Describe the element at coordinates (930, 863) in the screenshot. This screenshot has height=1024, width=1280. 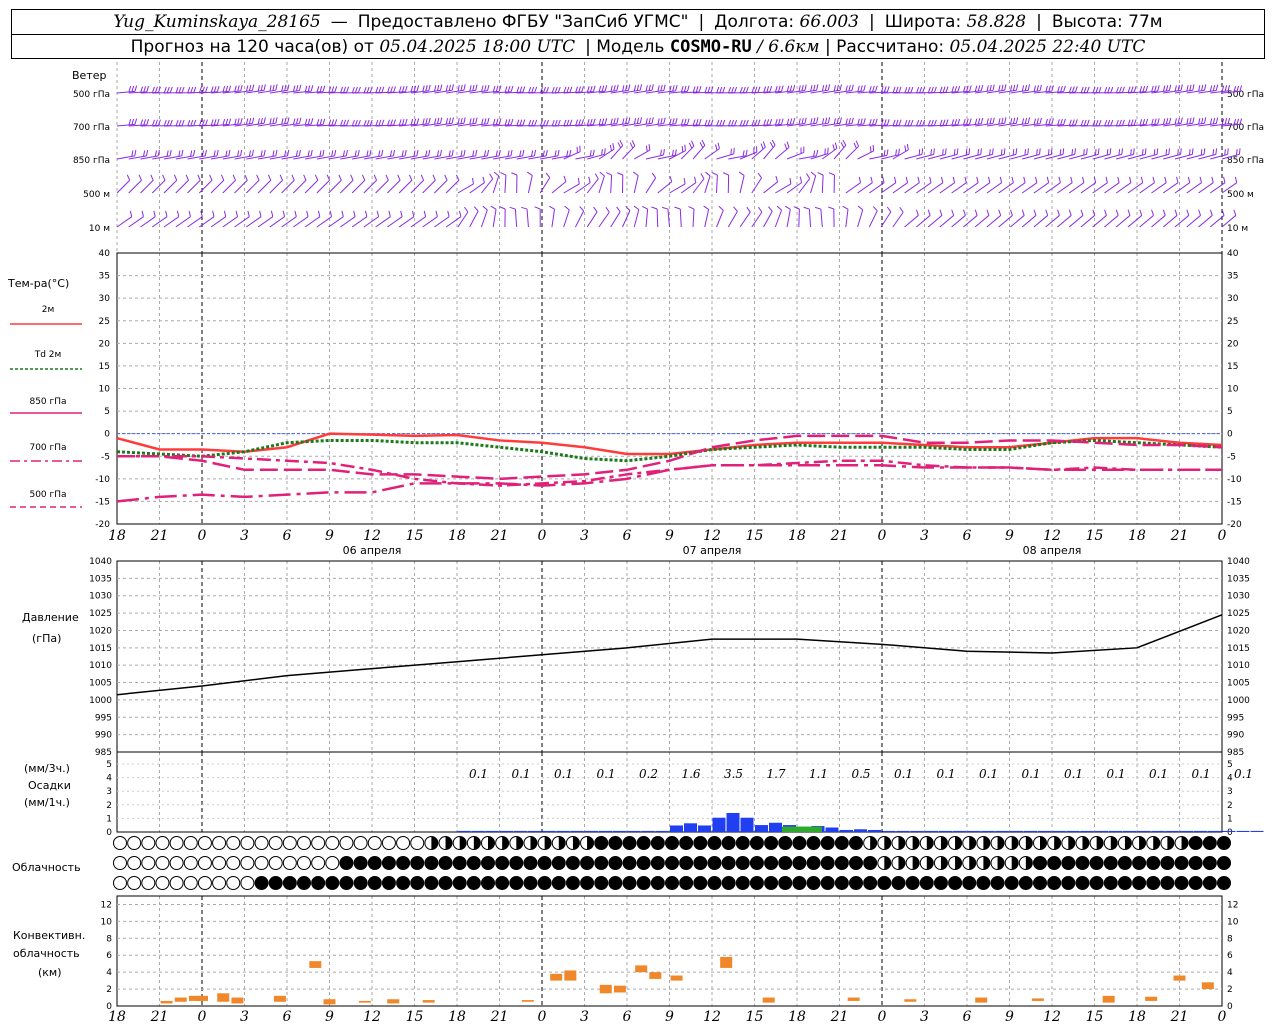
I see `cloud-half` at that location.